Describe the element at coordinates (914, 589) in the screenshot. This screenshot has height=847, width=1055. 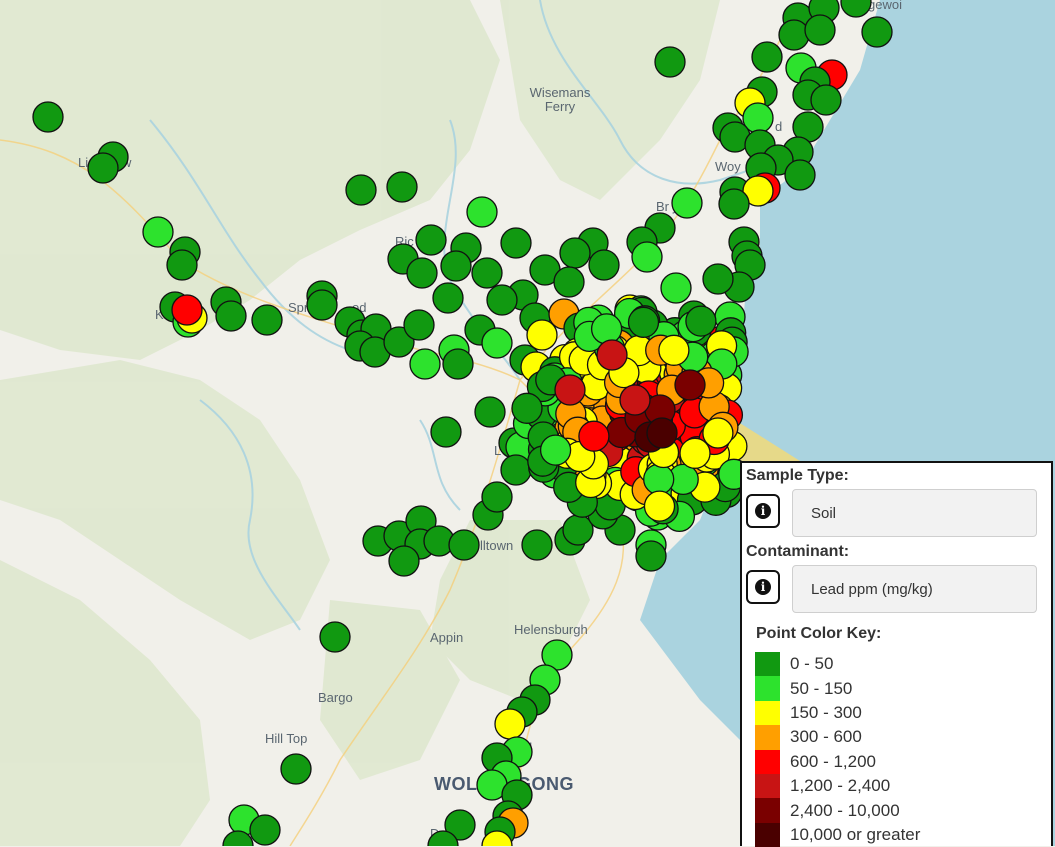
I see `contaminant-select: Lead ppm (mg/kg)` at that location.